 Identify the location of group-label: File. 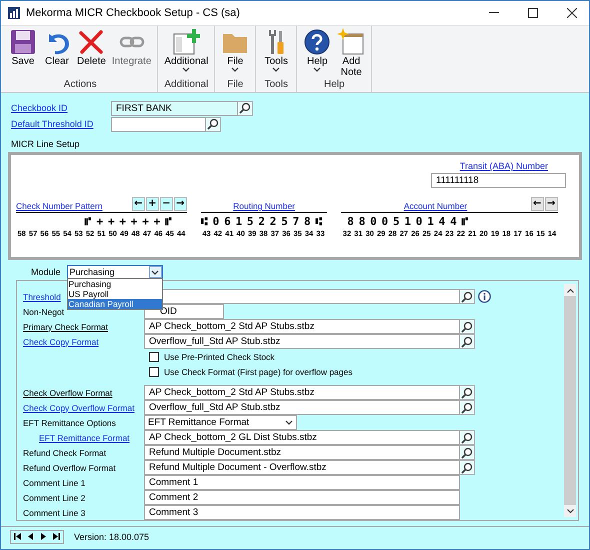
(235, 85).